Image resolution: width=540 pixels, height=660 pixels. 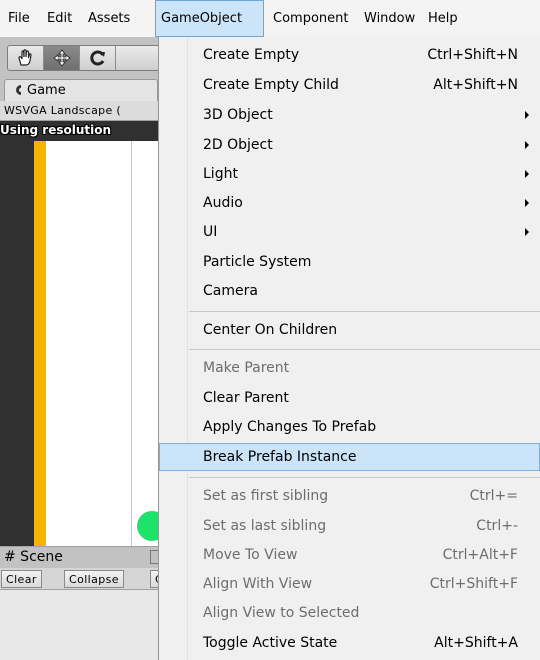 I want to click on console-toolbar: Clear Collapse C, so click(x=79, y=579).